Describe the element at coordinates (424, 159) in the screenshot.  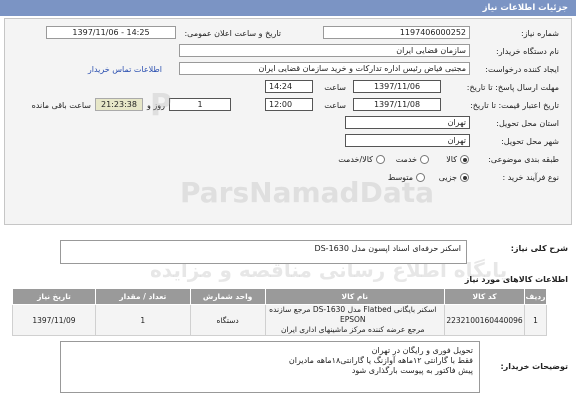
I see `category-radio-service` at that location.